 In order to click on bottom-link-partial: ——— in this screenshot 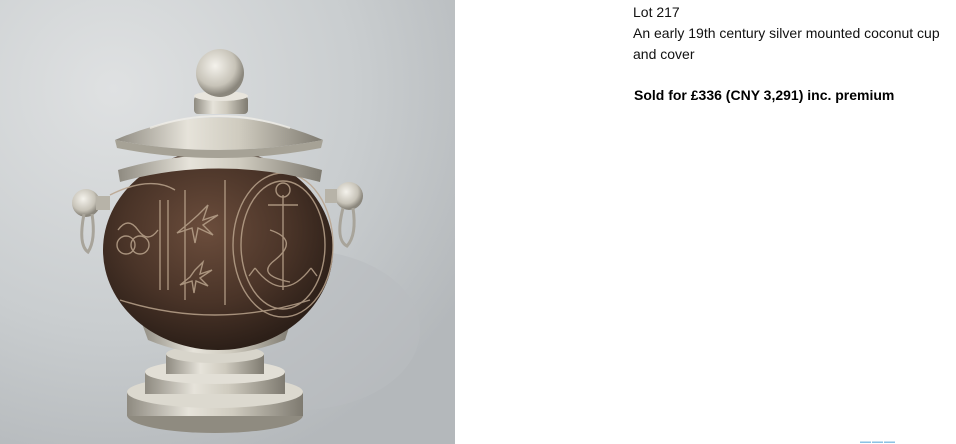, I will do `click(895, 440)`.